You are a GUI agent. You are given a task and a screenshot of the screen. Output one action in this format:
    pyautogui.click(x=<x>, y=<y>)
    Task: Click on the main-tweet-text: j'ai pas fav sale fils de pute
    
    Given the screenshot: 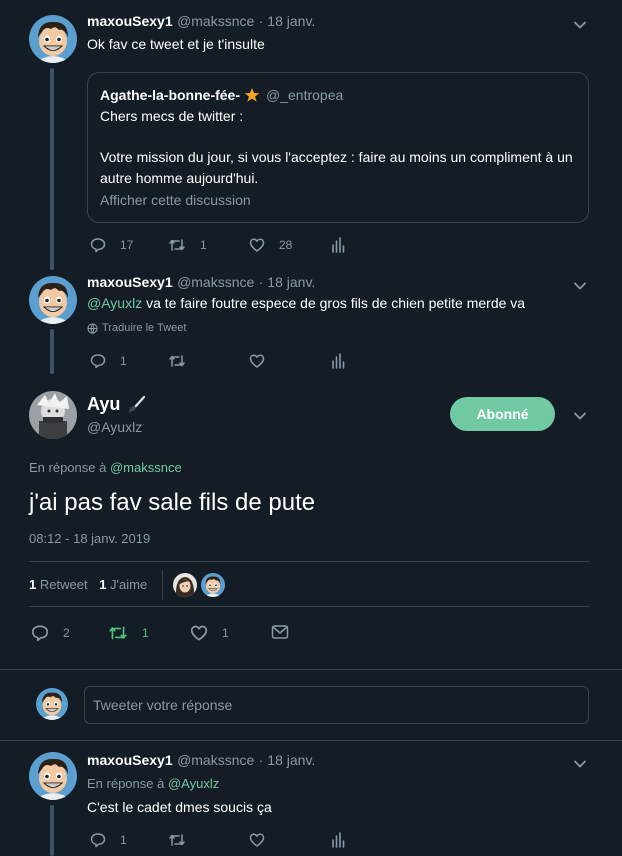 What is the action you would take?
    pyautogui.click(x=172, y=502)
    